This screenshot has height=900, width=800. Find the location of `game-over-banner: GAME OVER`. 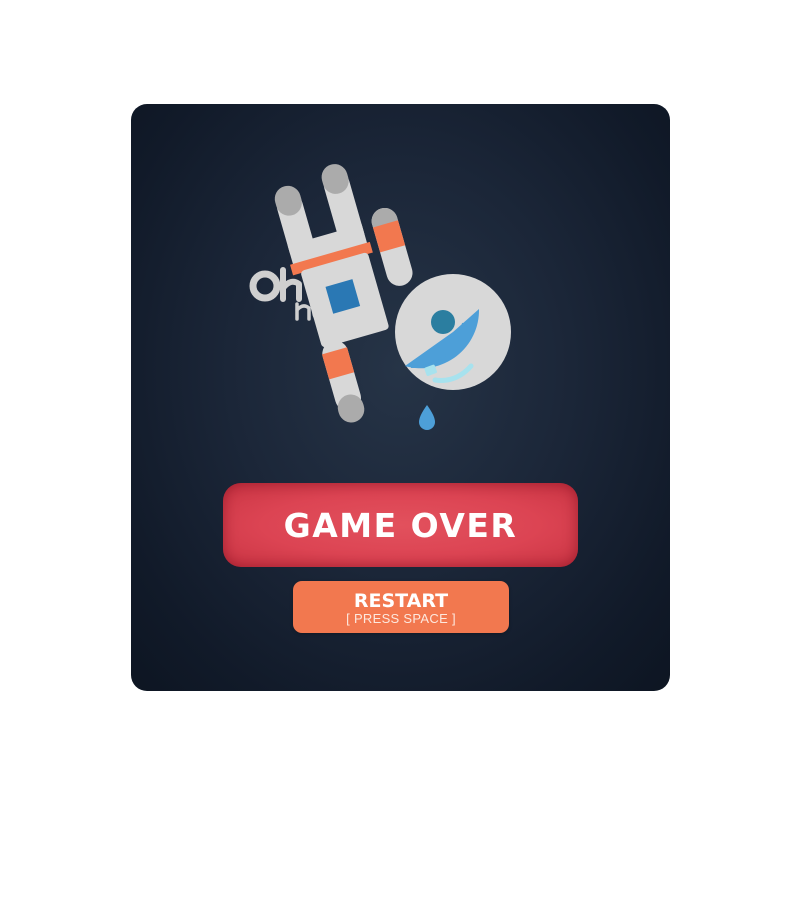

game-over-banner: GAME OVER is located at coordinates (400, 525).